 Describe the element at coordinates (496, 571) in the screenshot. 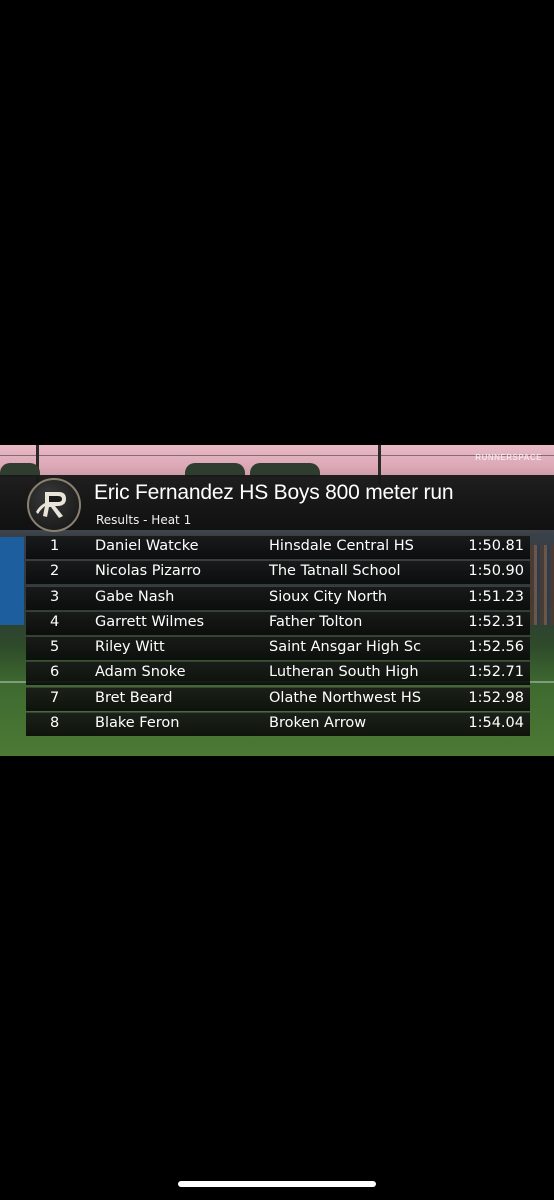

I see `time-cell: 1:50.90` at that location.